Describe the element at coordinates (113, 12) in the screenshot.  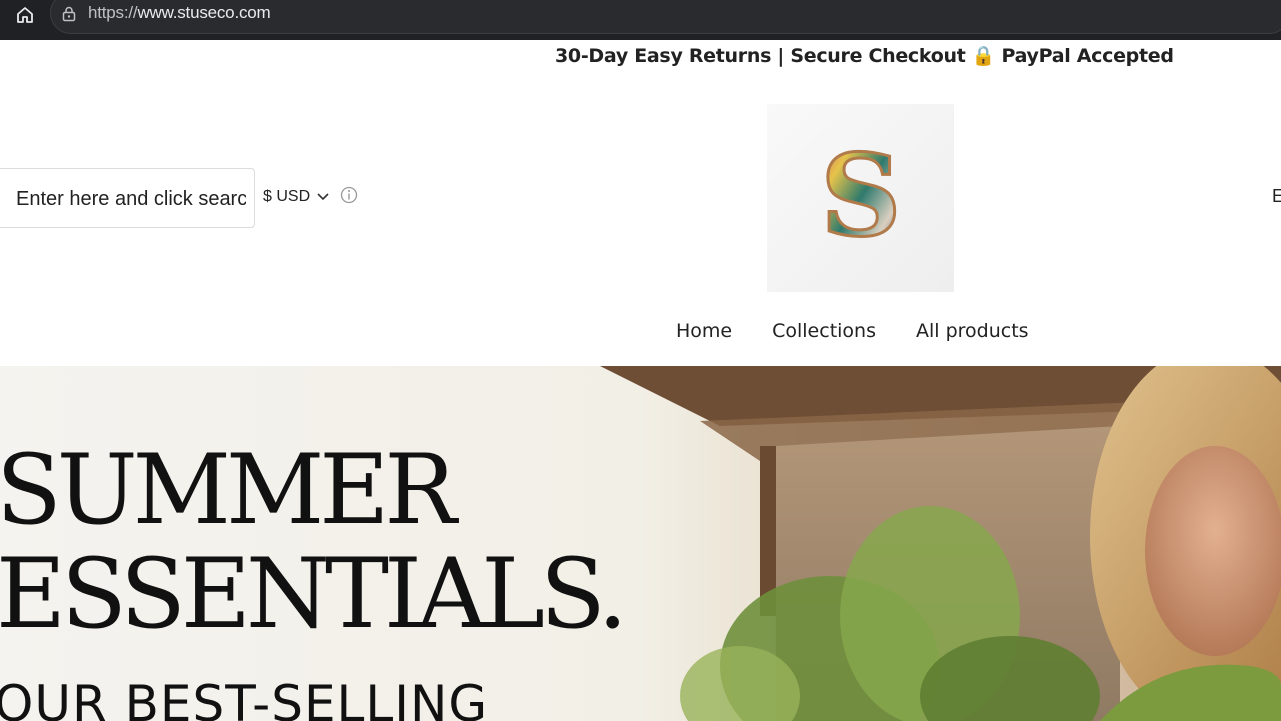
I see `url-scheme: https://` at that location.